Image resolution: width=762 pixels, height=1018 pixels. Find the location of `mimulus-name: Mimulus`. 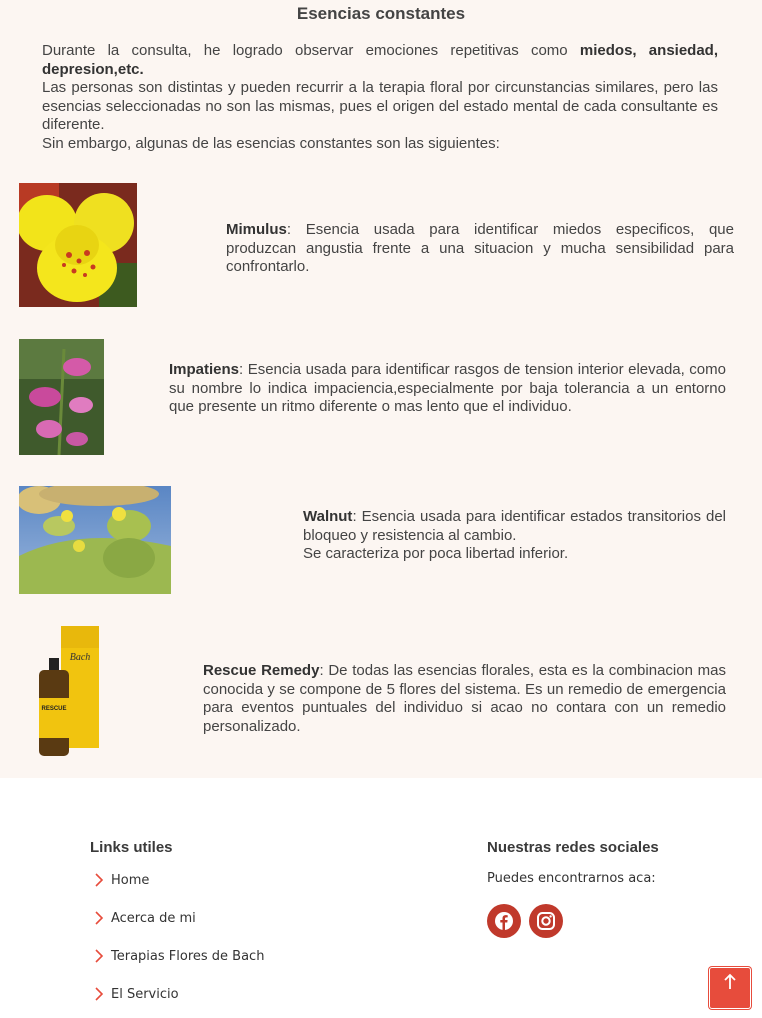

mimulus-name: Mimulus is located at coordinates (256, 229).